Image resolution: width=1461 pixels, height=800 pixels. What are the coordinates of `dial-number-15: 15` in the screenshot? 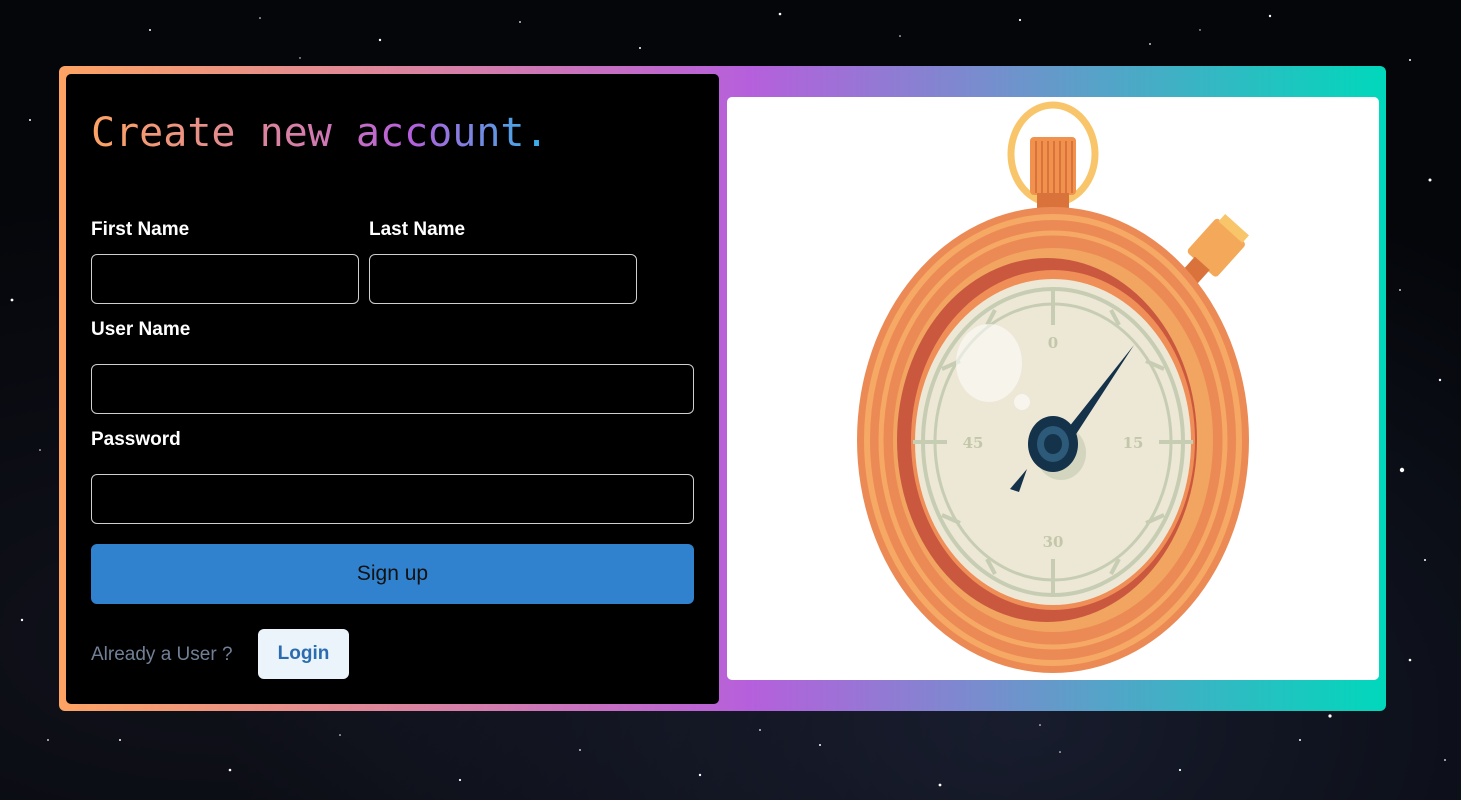 It's located at (1133, 443).